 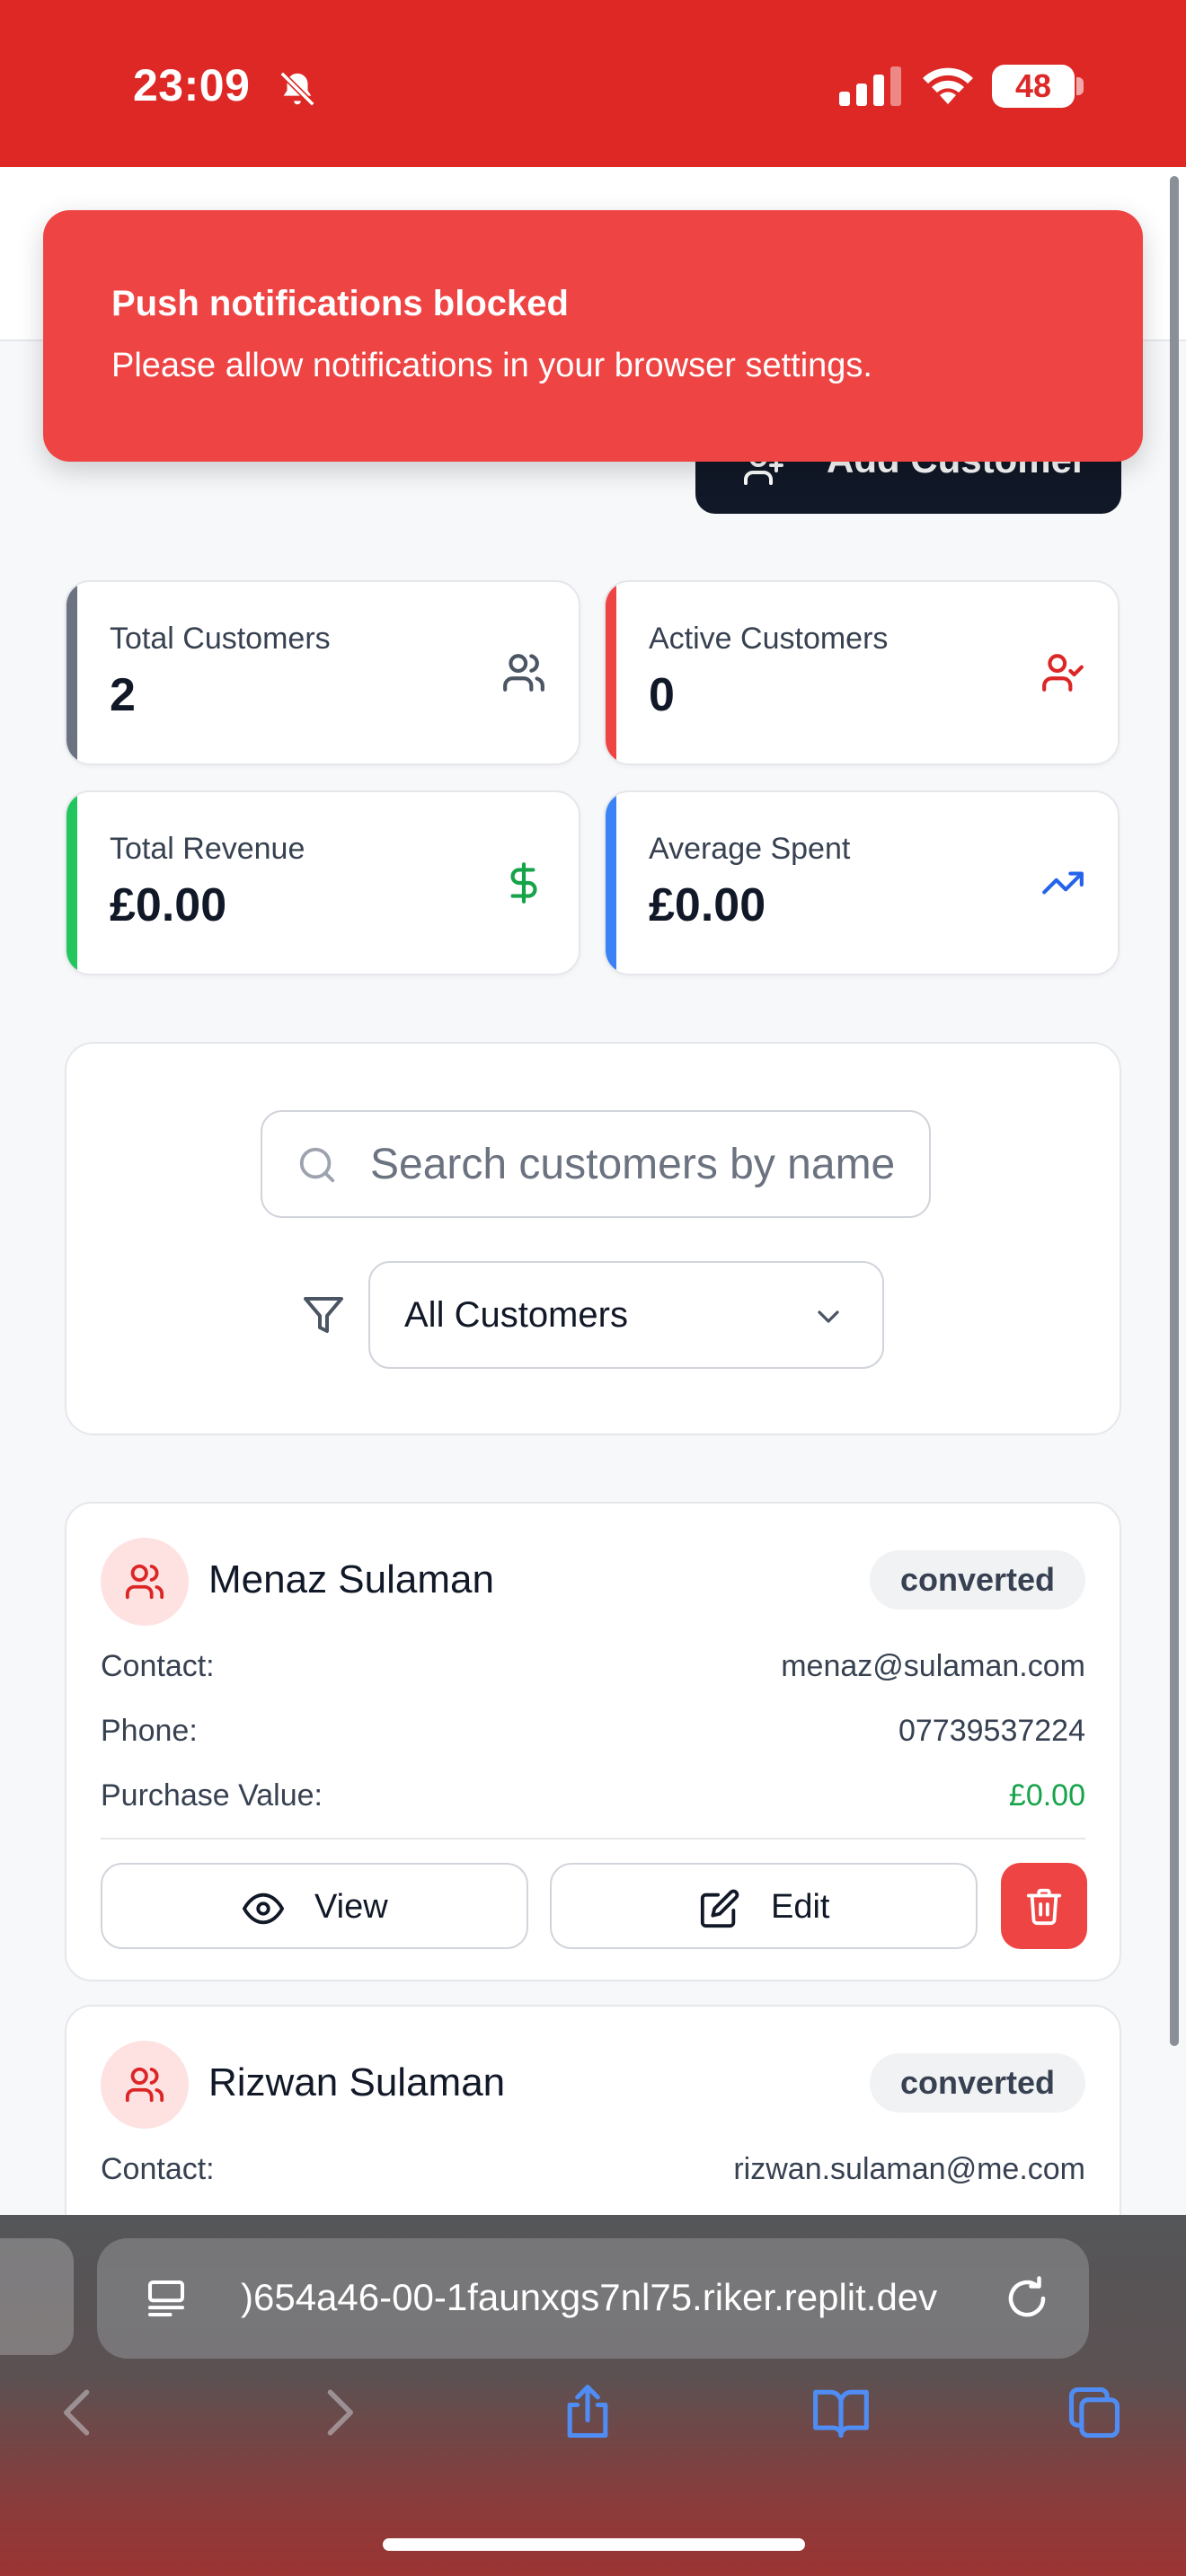 I want to click on phone-value: 07739537224, so click(x=991, y=1731).